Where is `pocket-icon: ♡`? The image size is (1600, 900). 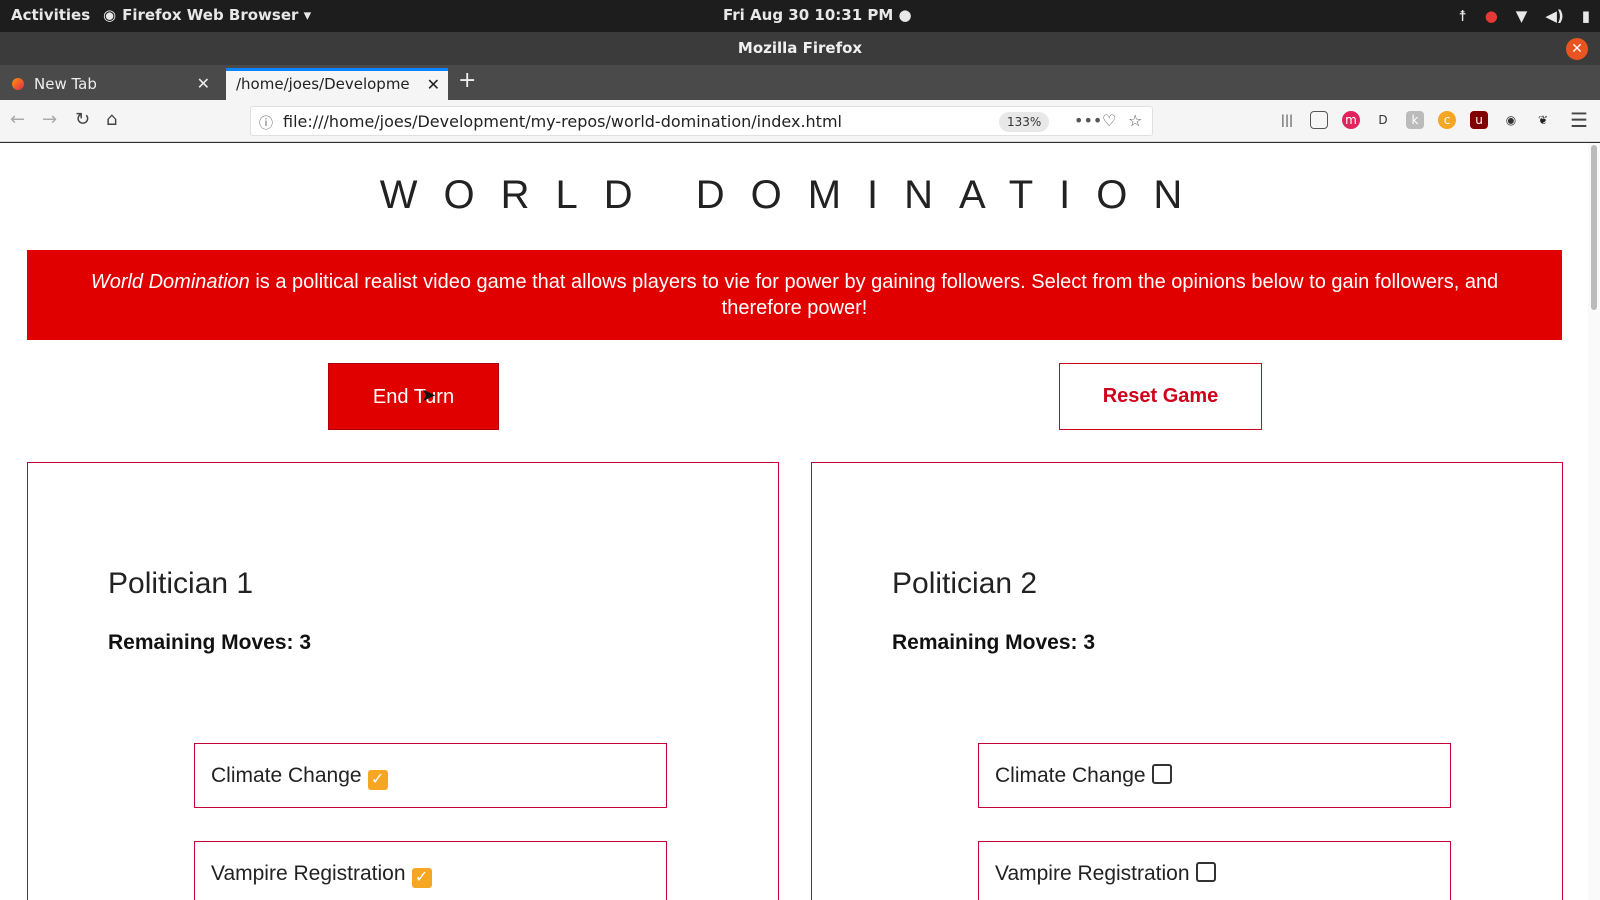 pocket-icon: ♡ is located at coordinates (1109, 120).